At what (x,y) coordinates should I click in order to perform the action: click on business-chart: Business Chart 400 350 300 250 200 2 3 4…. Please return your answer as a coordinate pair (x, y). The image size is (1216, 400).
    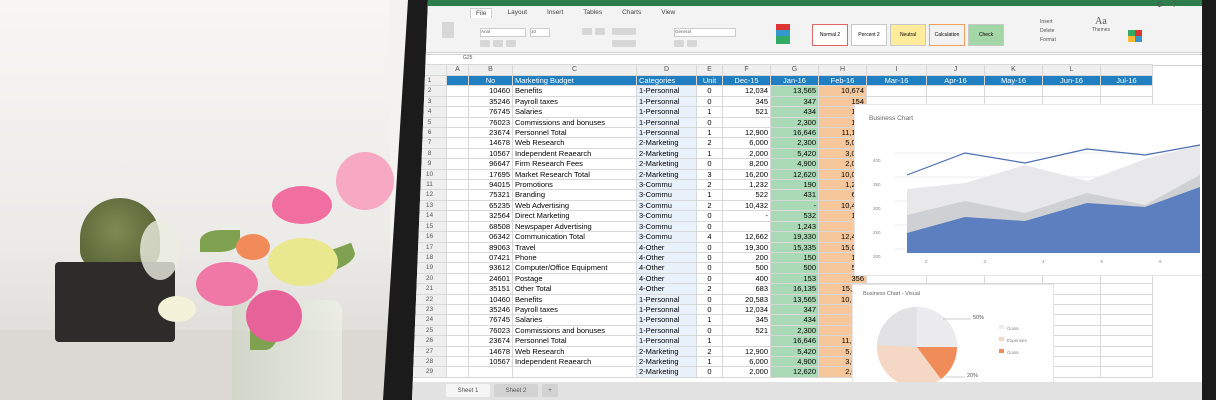
    Looking at the image, I should click on (1028, 190).